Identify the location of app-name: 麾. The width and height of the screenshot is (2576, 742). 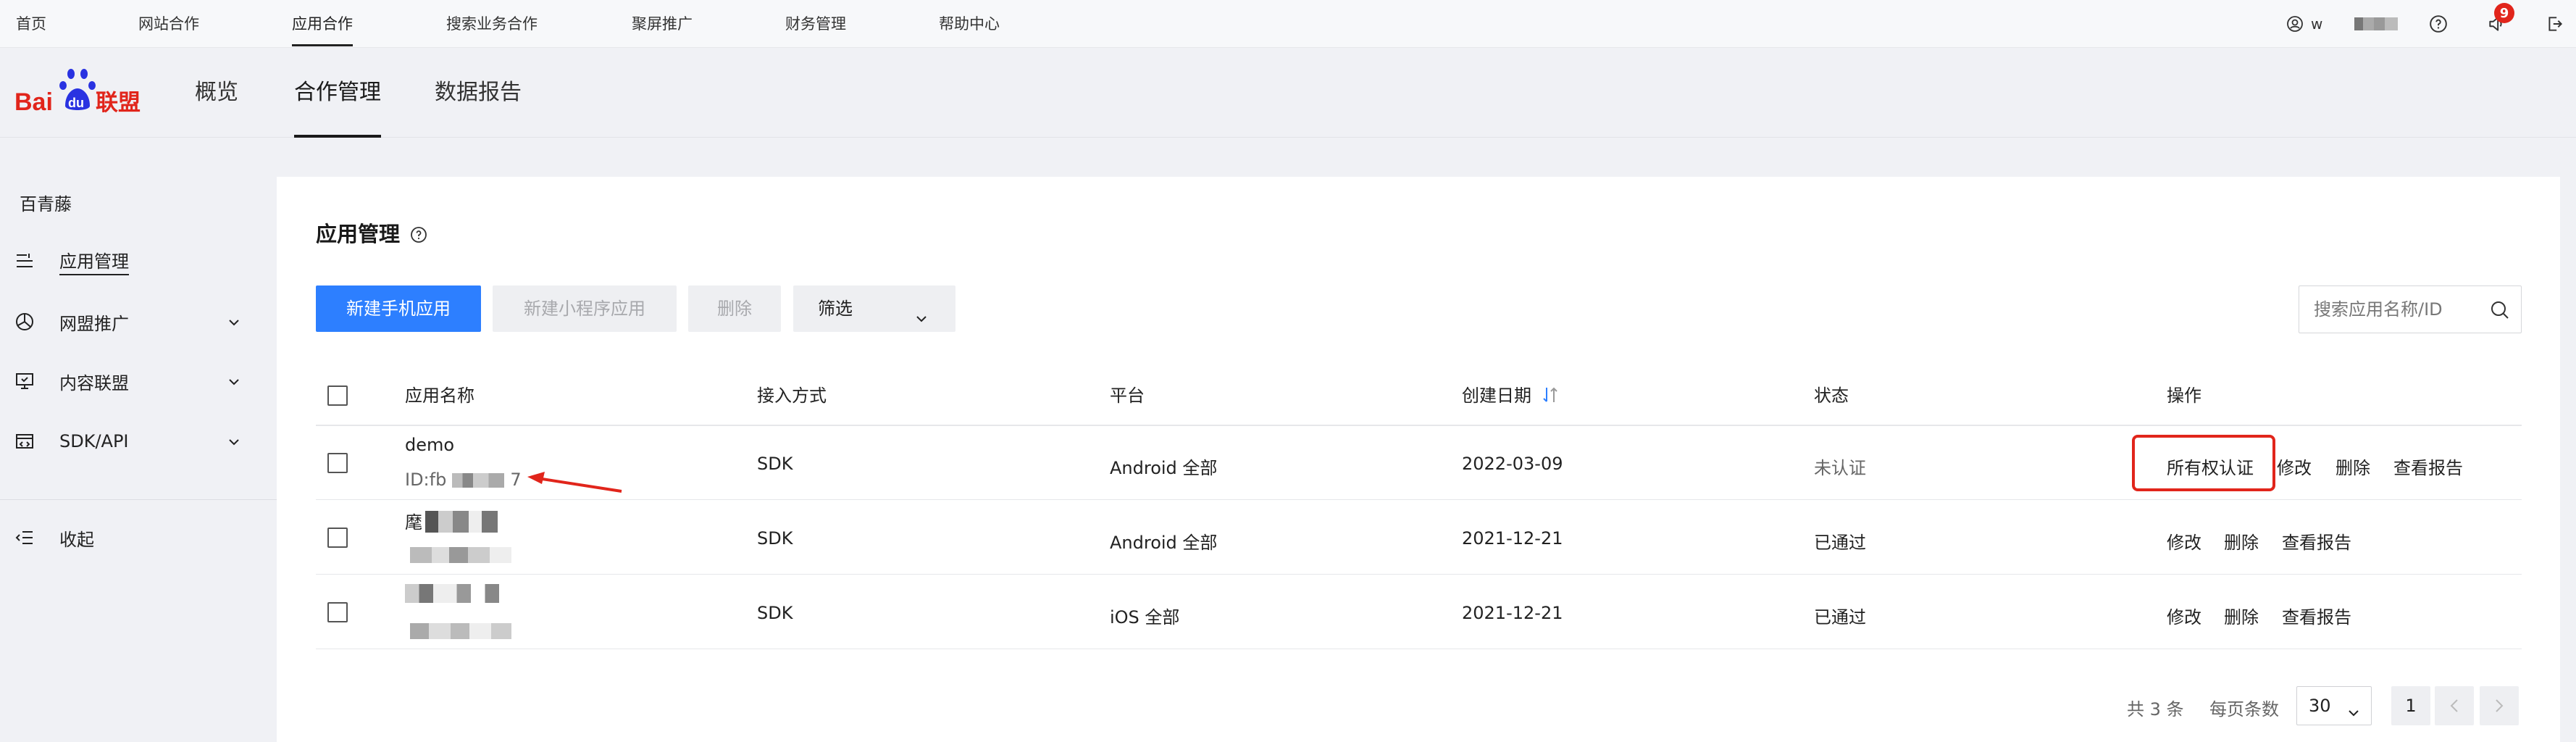
(451, 520).